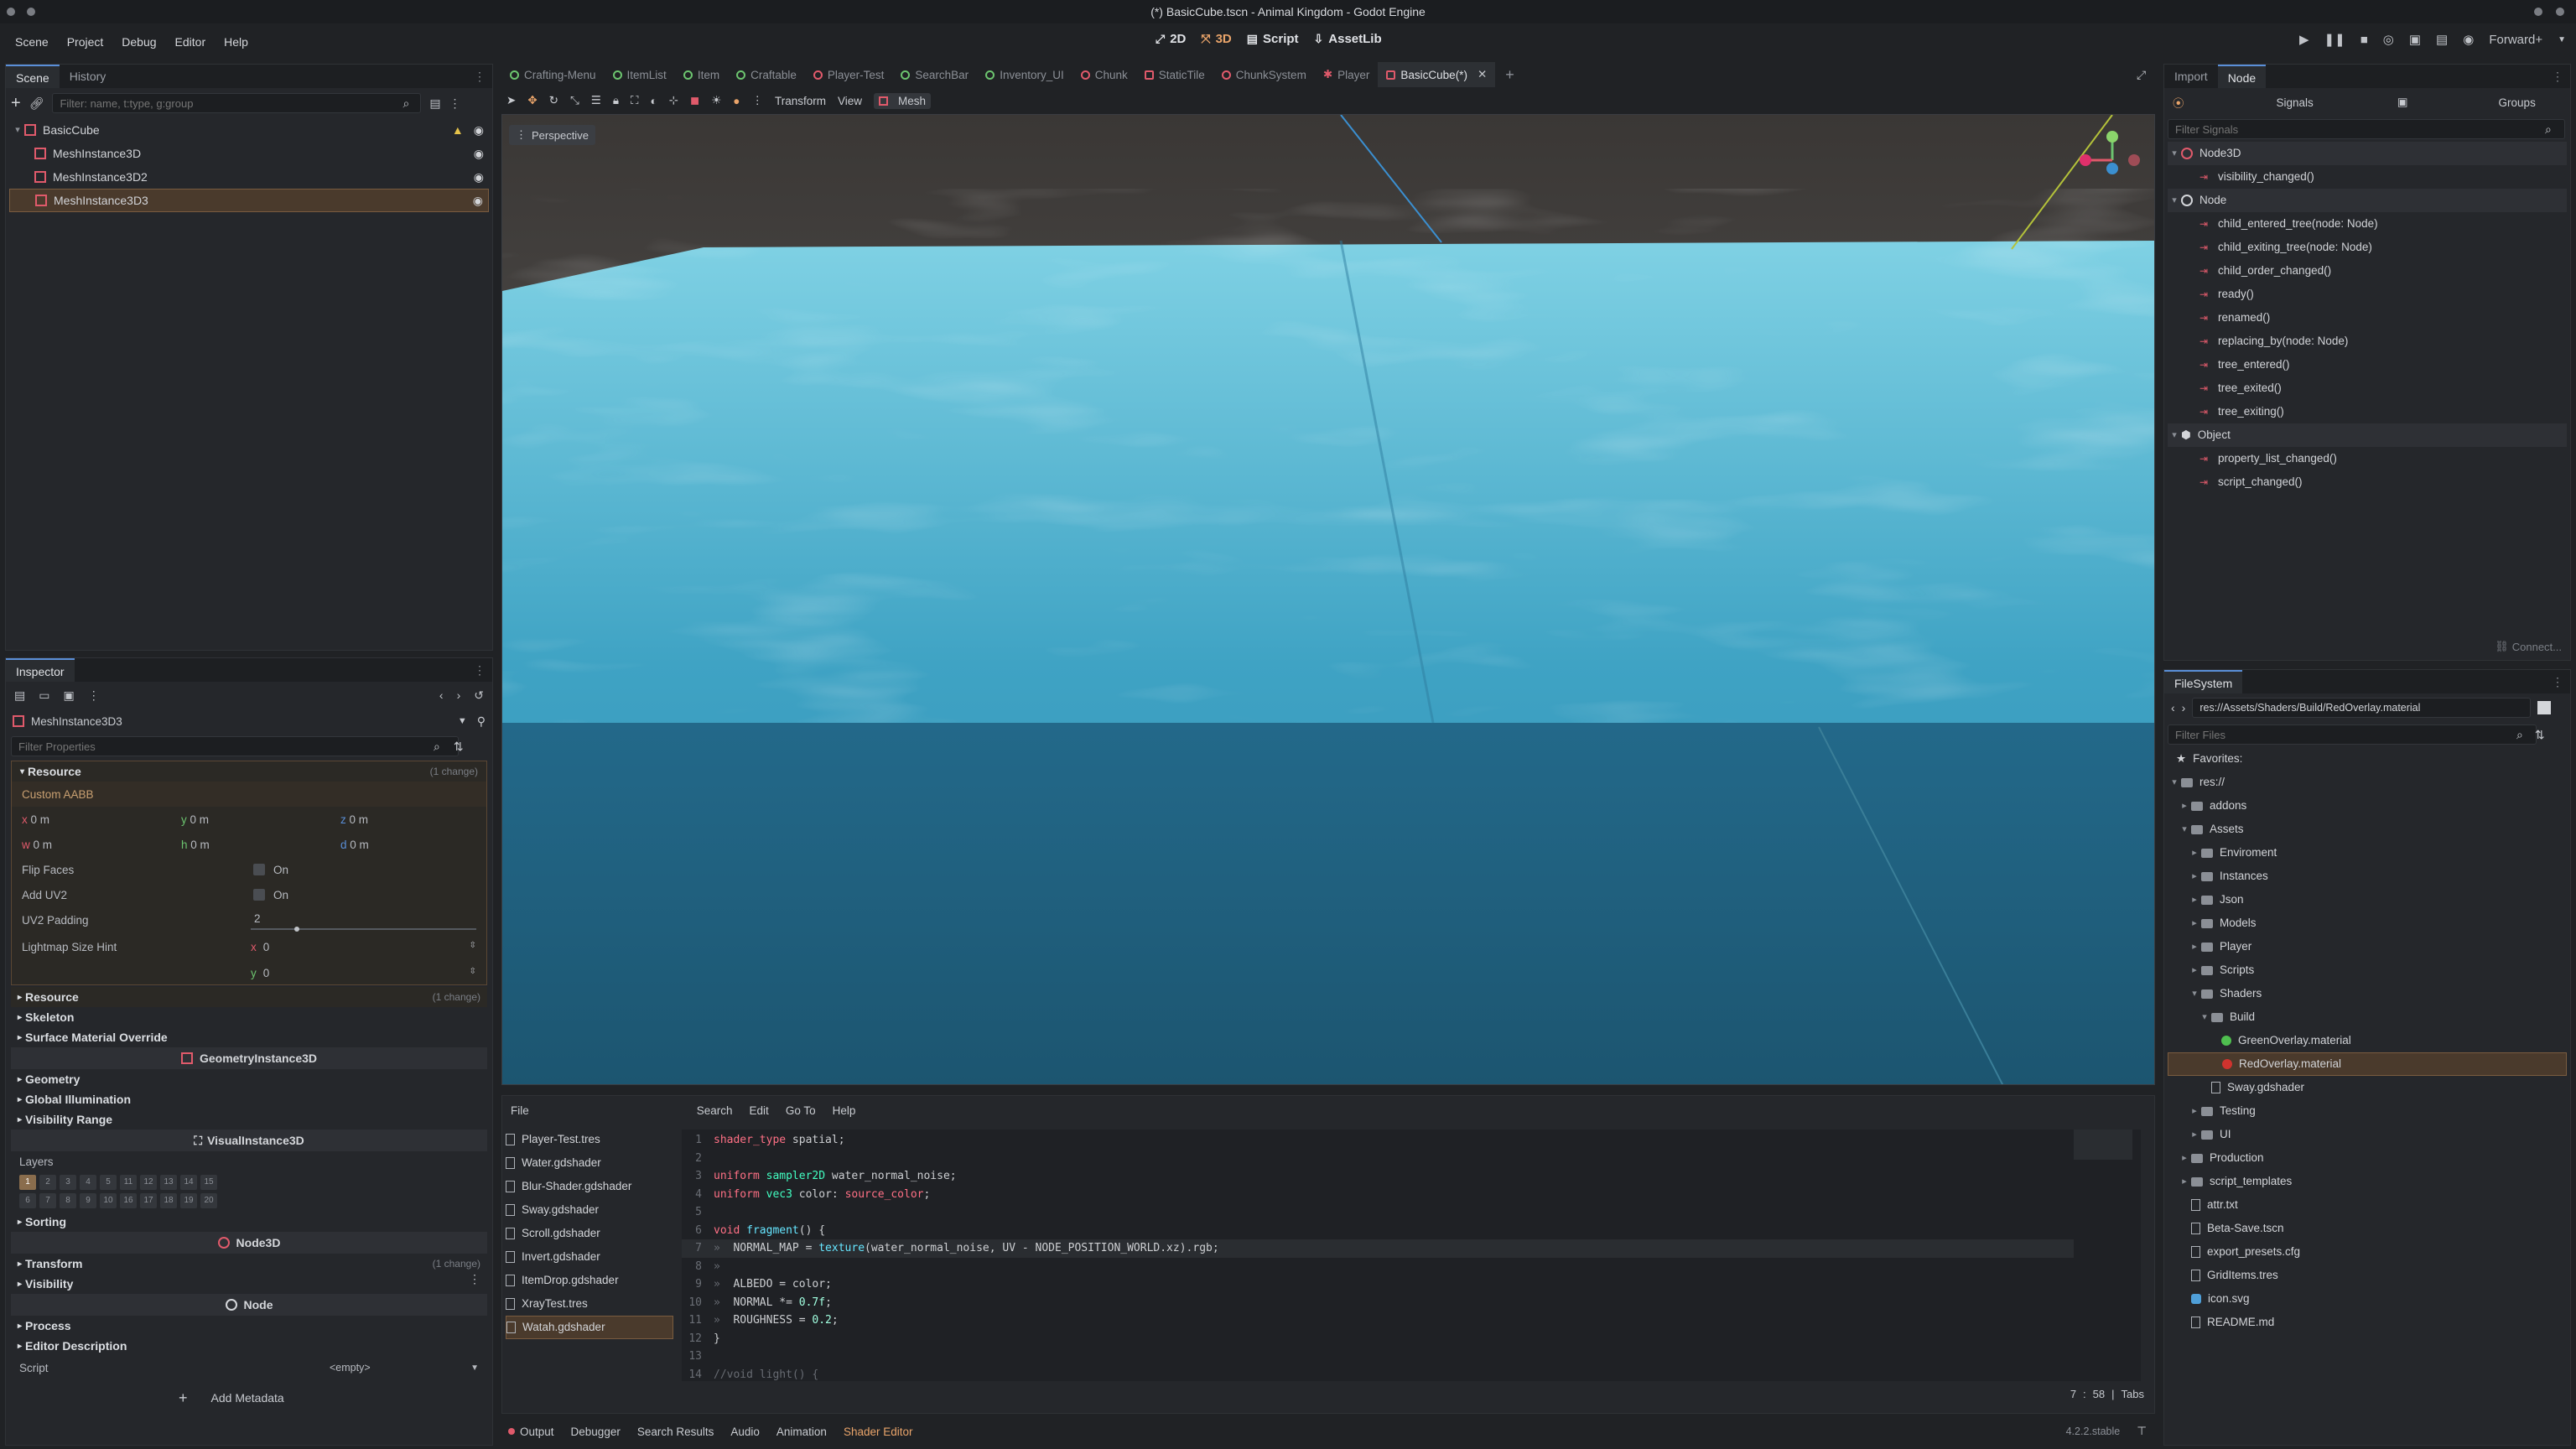 The height and width of the screenshot is (1449, 2576). Describe the element at coordinates (2364, 40) in the screenshot. I see `stop-icon: ■` at that location.